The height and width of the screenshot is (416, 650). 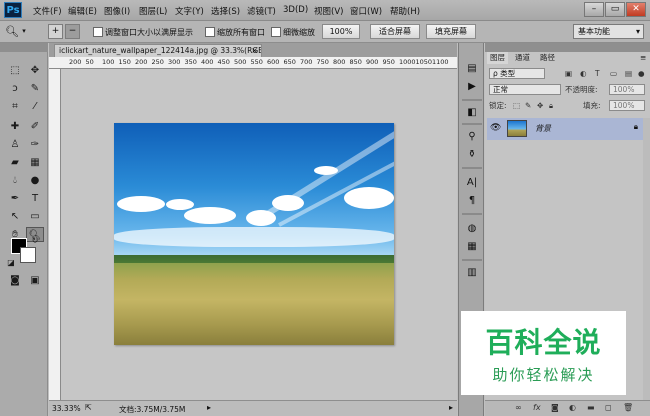 I want to click on pen-tool-icon: ✒, so click(x=15, y=198).